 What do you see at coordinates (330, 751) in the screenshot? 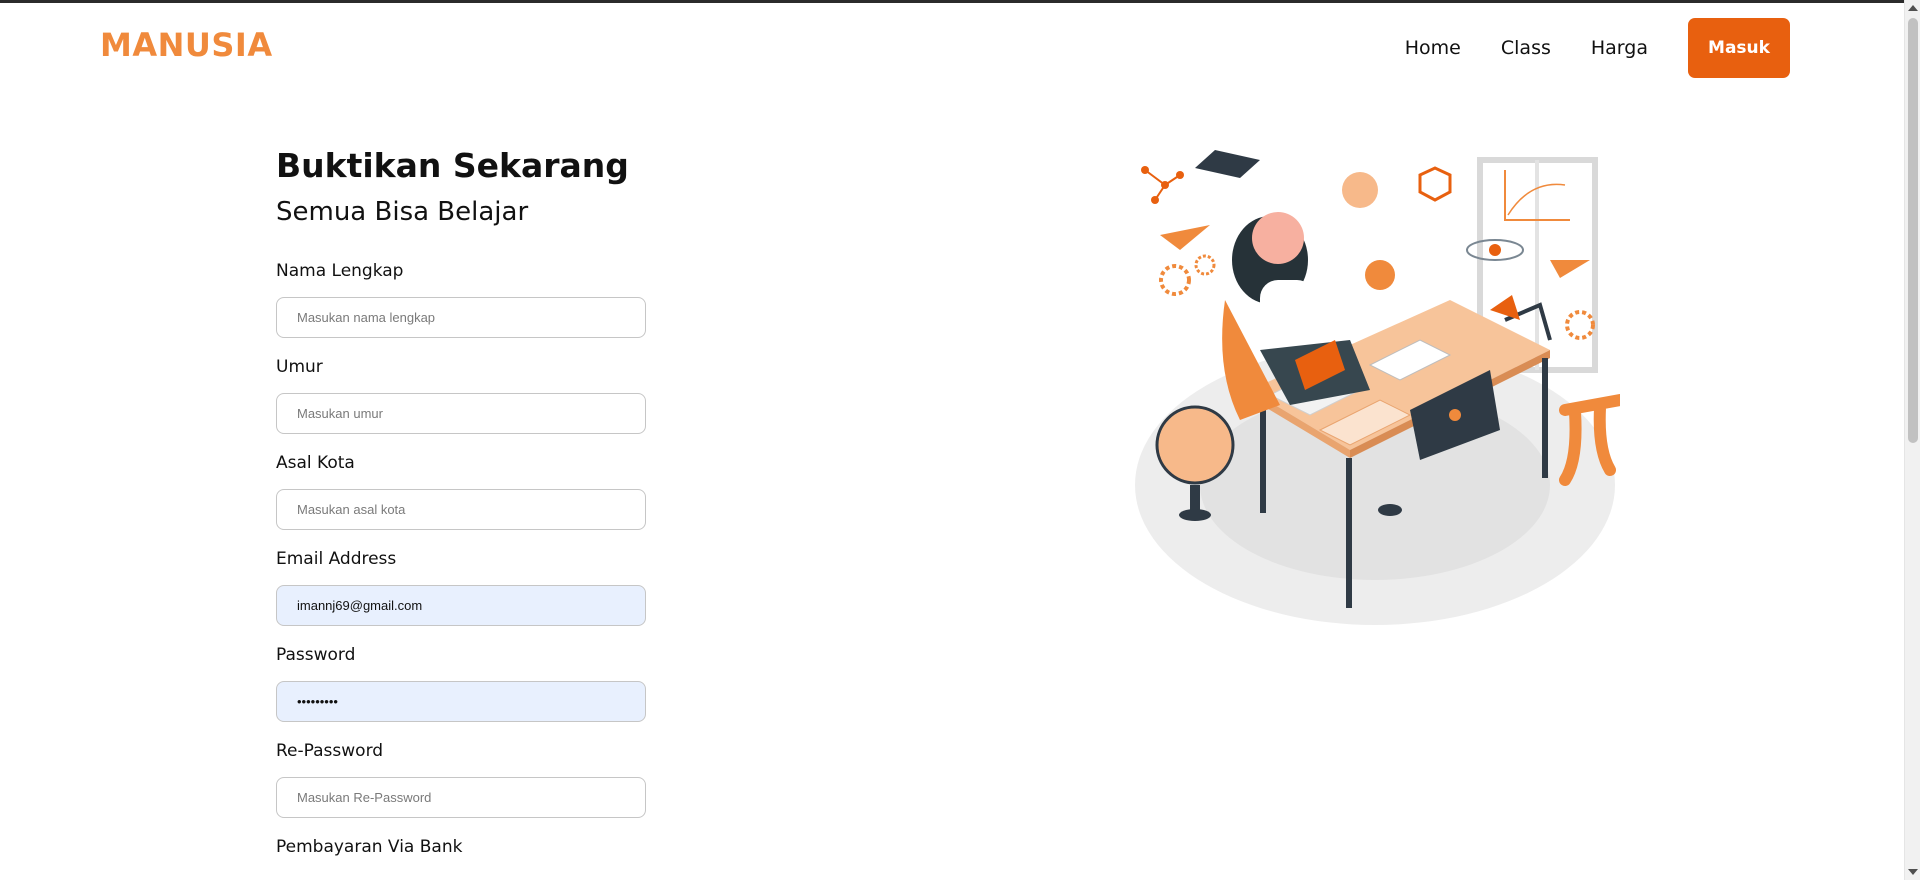
I see `re-password-label: Re-Password` at bounding box center [330, 751].